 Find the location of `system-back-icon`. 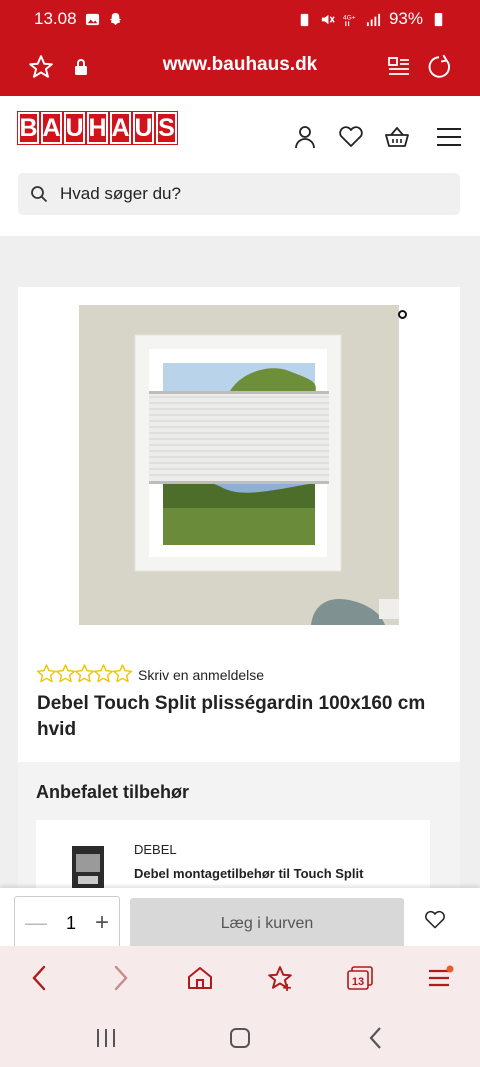

system-back-icon is located at coordinates (376, 1038).